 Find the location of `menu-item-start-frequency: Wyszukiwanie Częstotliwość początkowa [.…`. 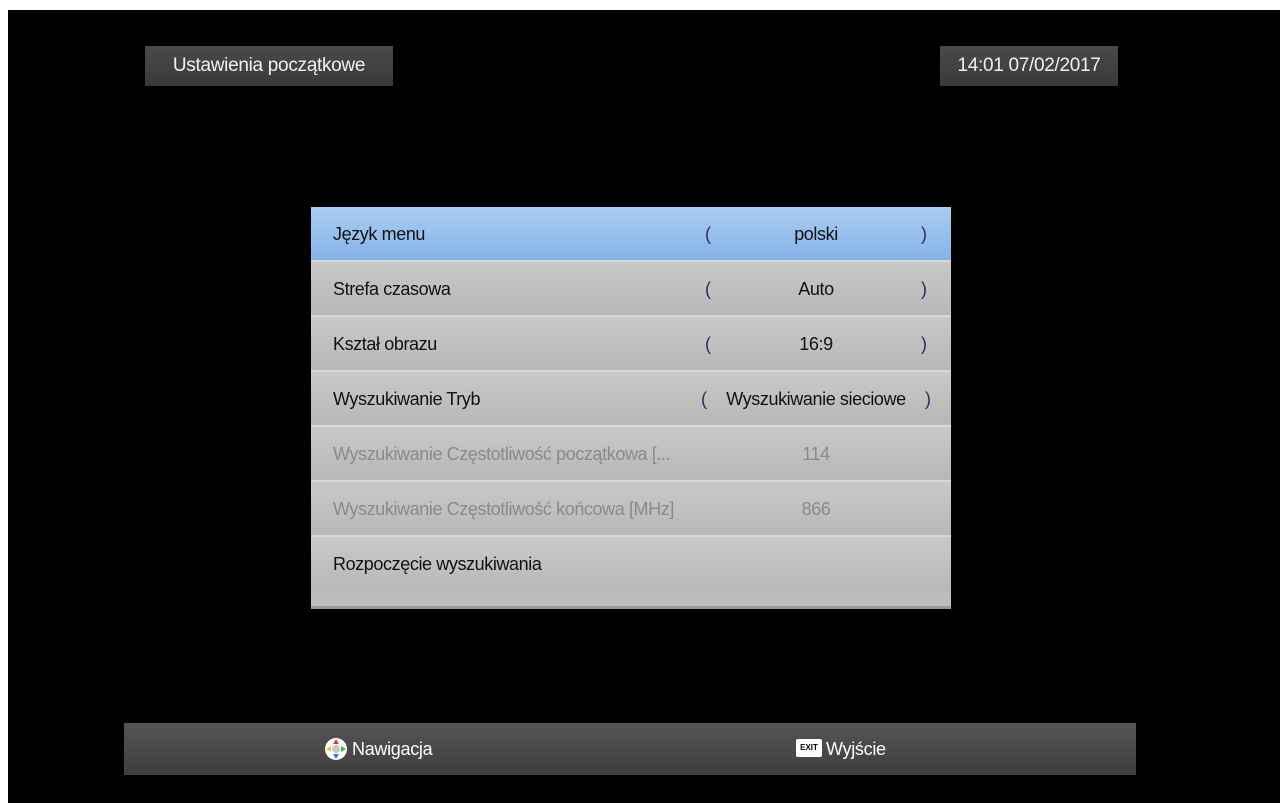

menu-item-start-frequency: Wyszukiwanie Częstotliwość początkowa [.… is located at coordinates (631, 454).